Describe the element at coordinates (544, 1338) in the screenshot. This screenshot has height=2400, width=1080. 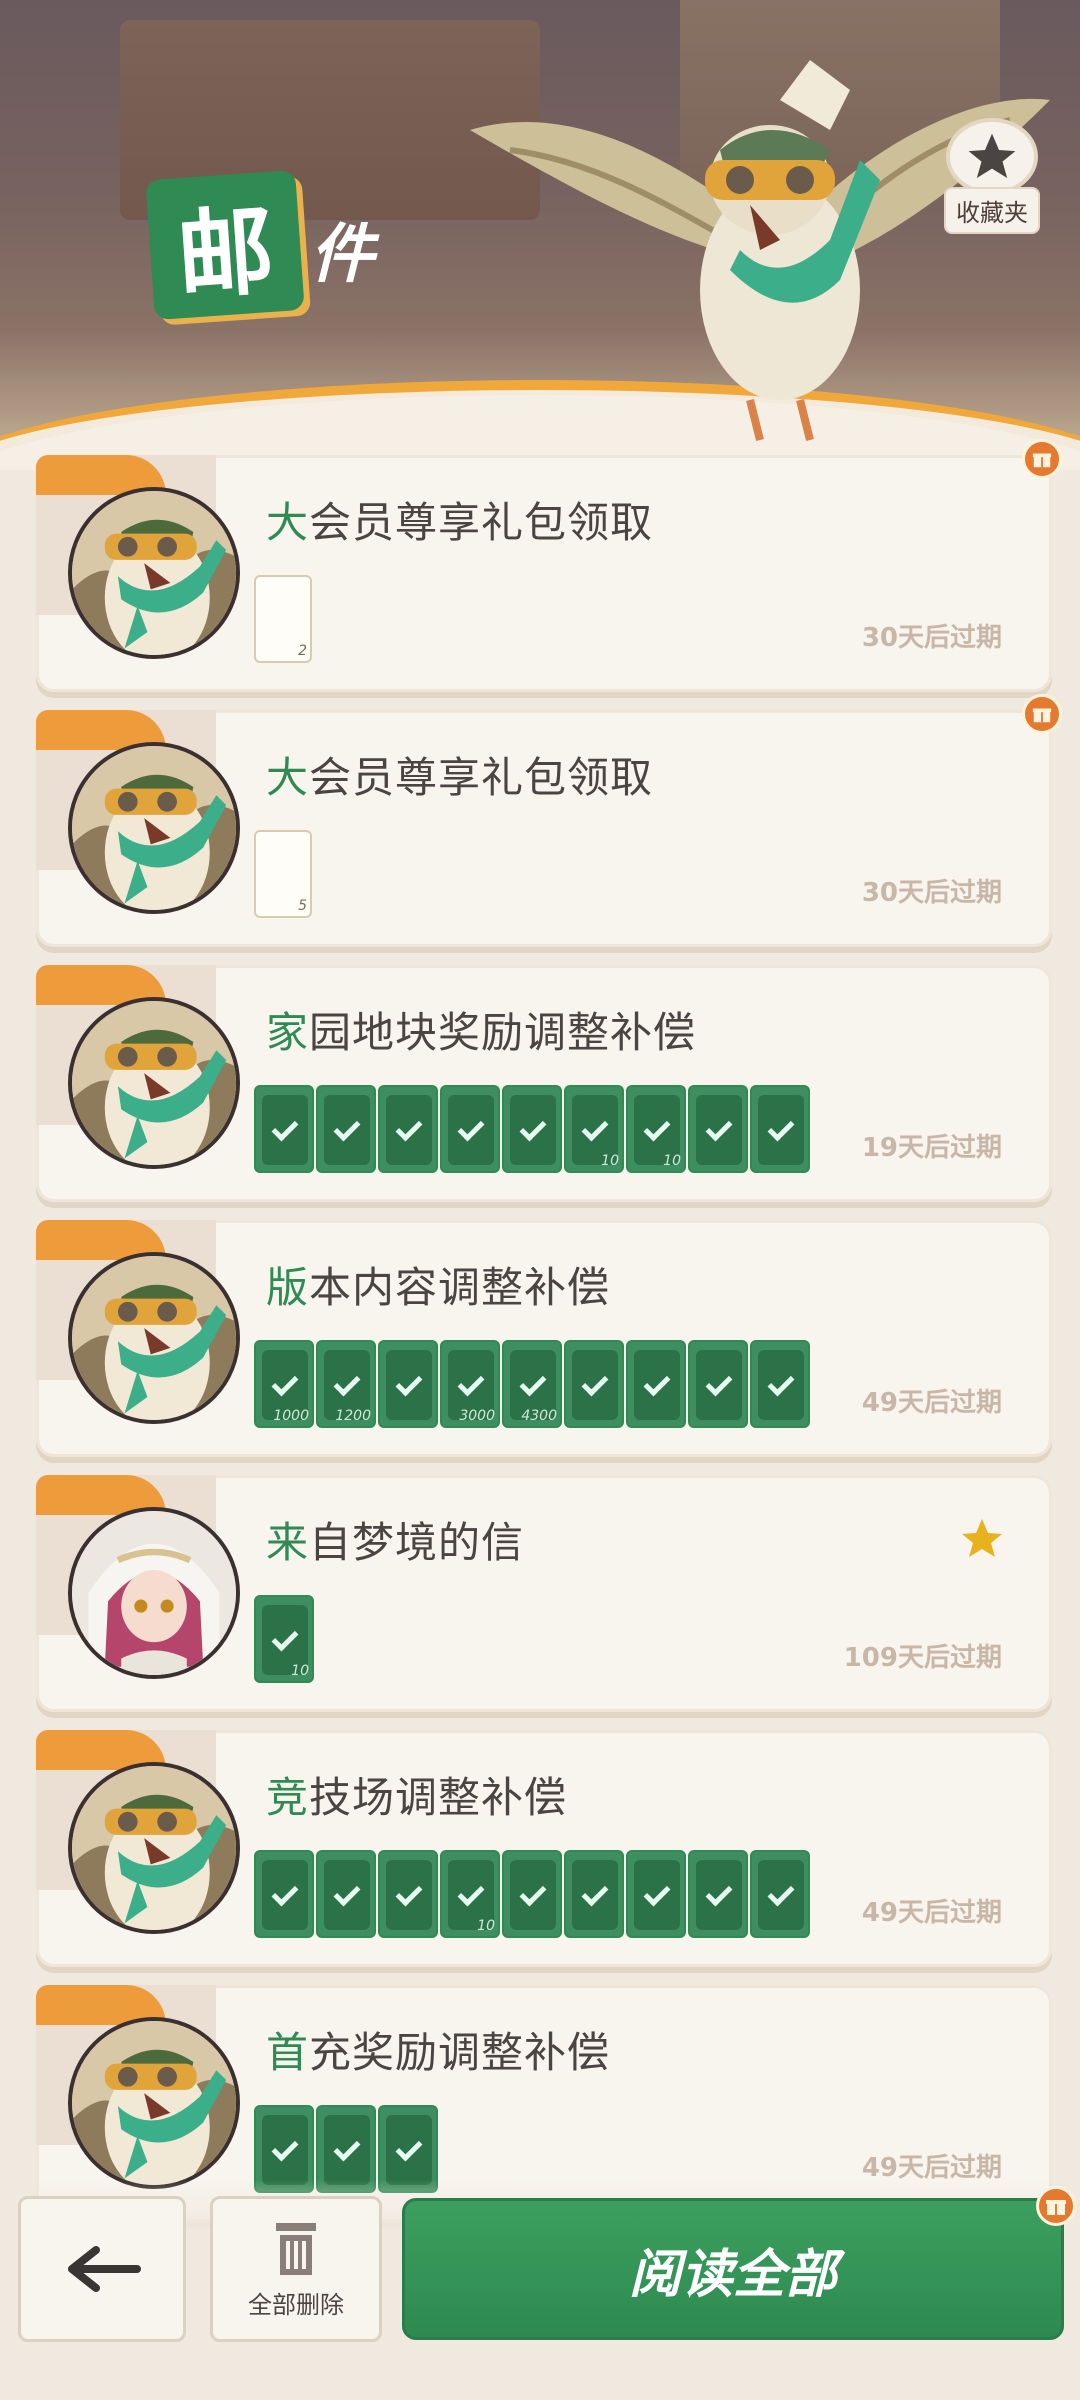
I see `mail-item: 版本内容调整补偿 1000 1200 3000 4300 49天后过期` at that location.